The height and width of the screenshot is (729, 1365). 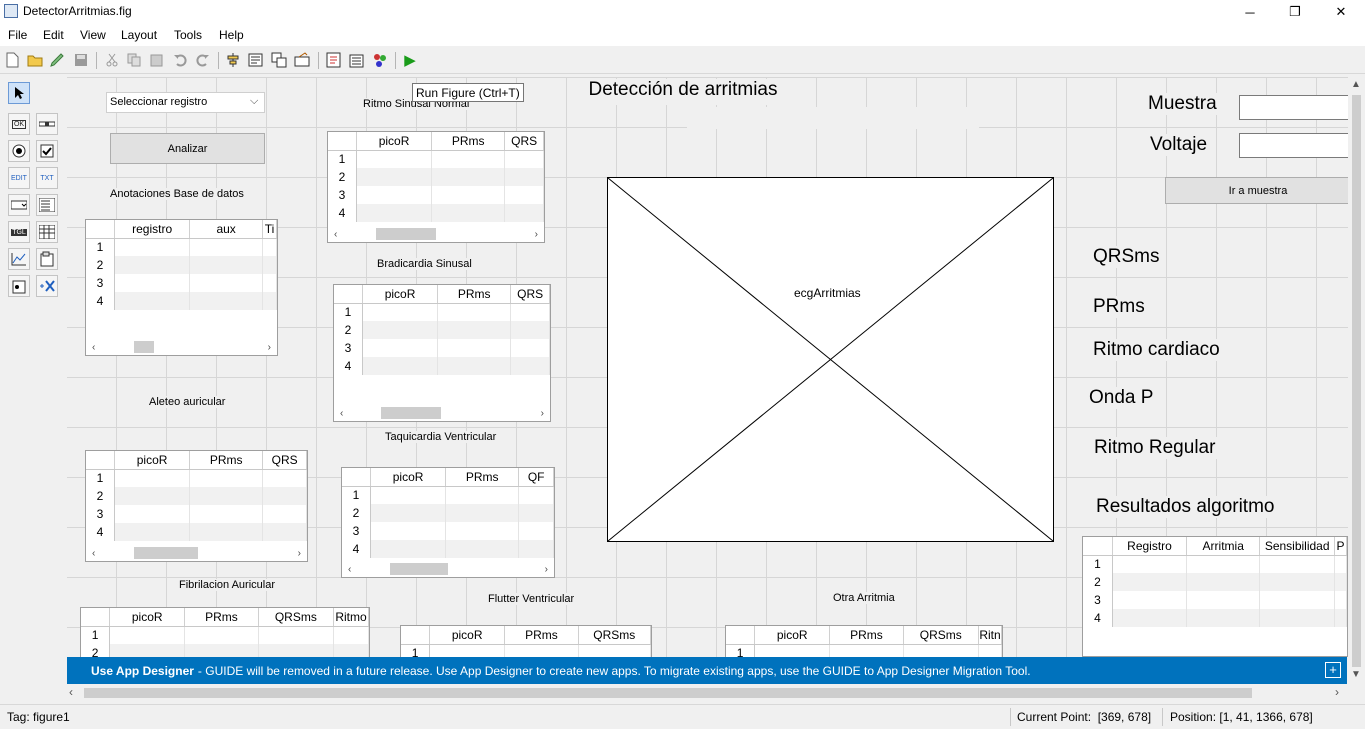 I want to click on menu-layout: Layout, so click(x=139, y=35).